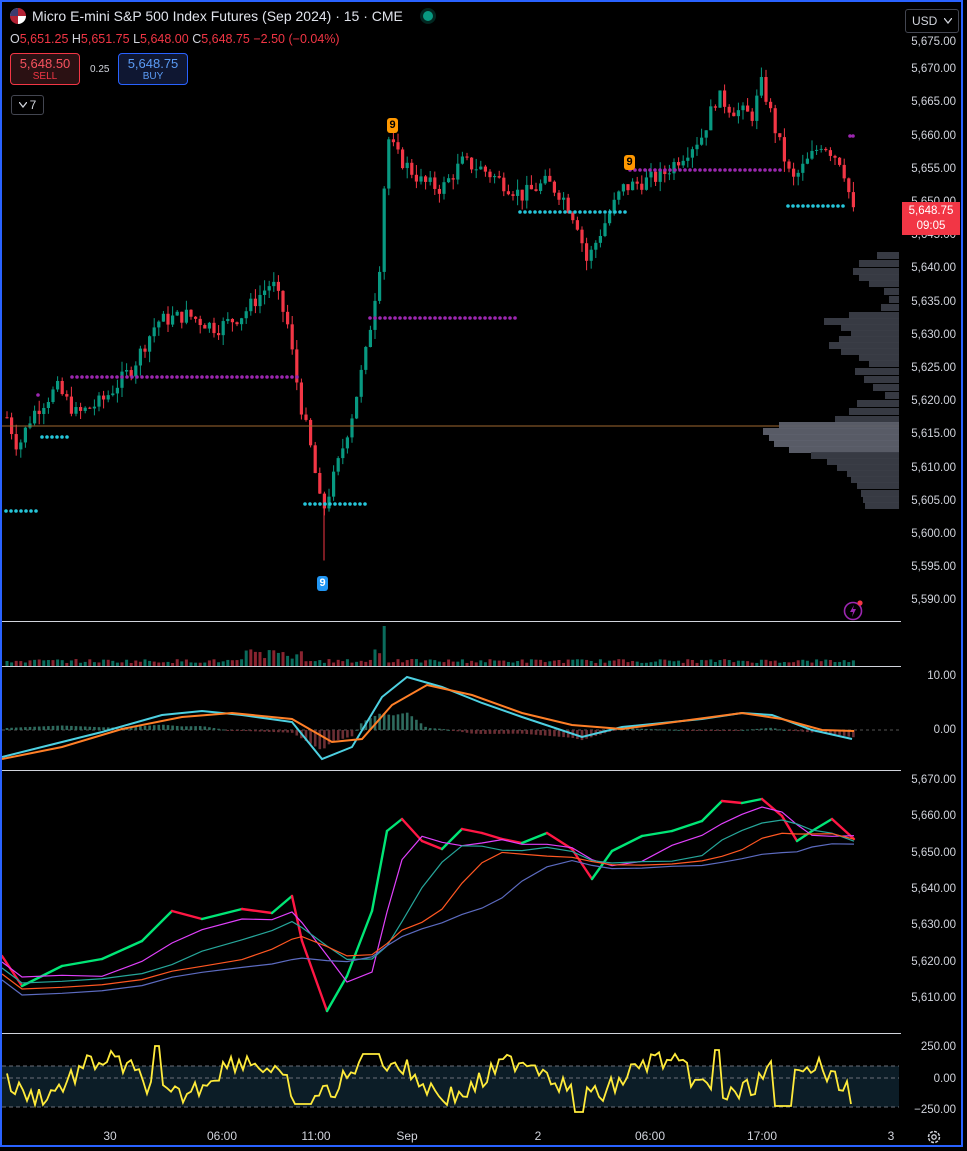  I want to click on gear-icon, so click(934, 1137).